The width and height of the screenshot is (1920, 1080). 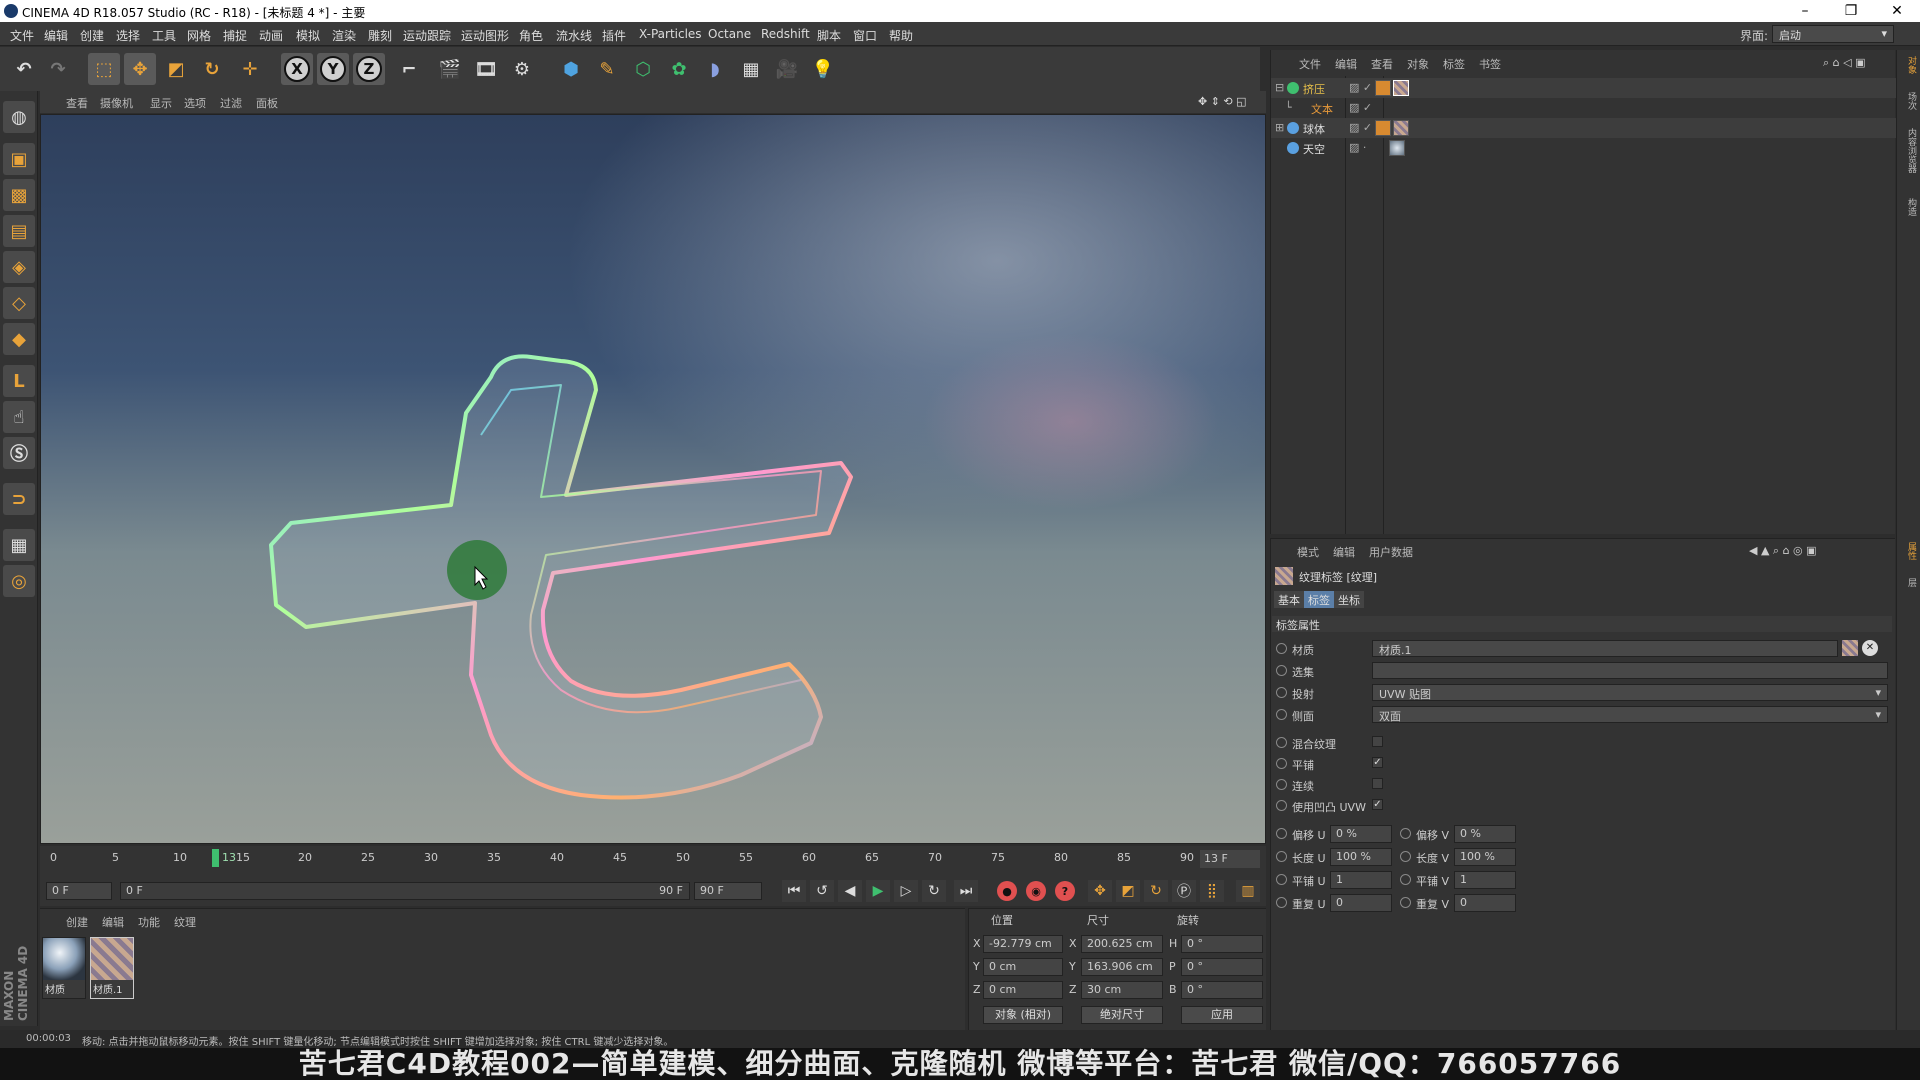 I want to click on menu-window: 窗口, so click(x=865, y=35).